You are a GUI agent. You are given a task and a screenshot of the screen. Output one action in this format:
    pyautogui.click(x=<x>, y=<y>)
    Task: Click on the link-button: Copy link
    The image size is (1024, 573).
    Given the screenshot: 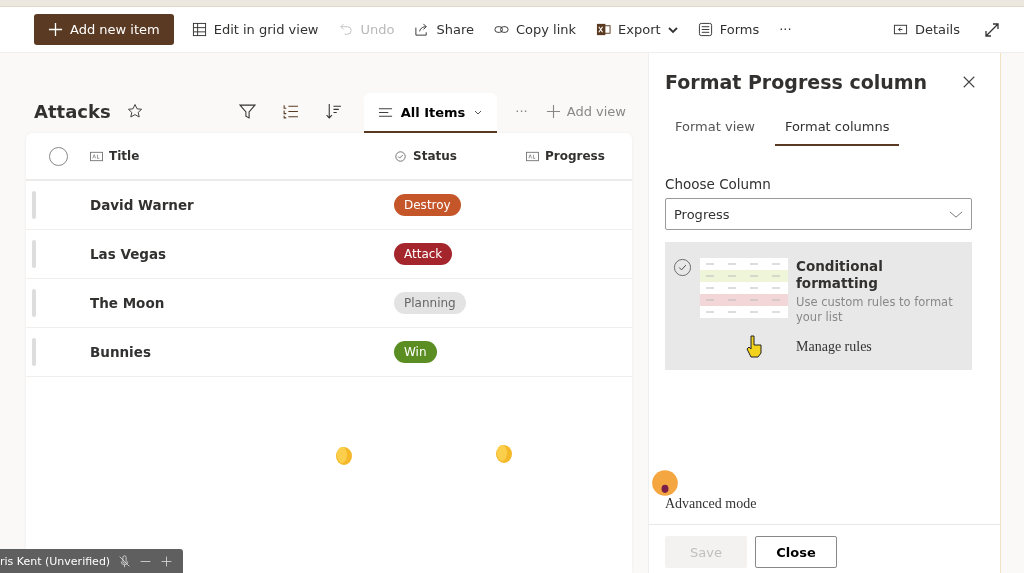 What is the action you would take?
    pyautogui.click(x=535, y=29)
    